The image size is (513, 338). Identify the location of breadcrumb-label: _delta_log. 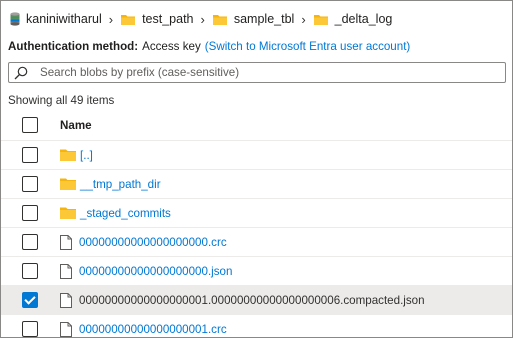
(363, 19).